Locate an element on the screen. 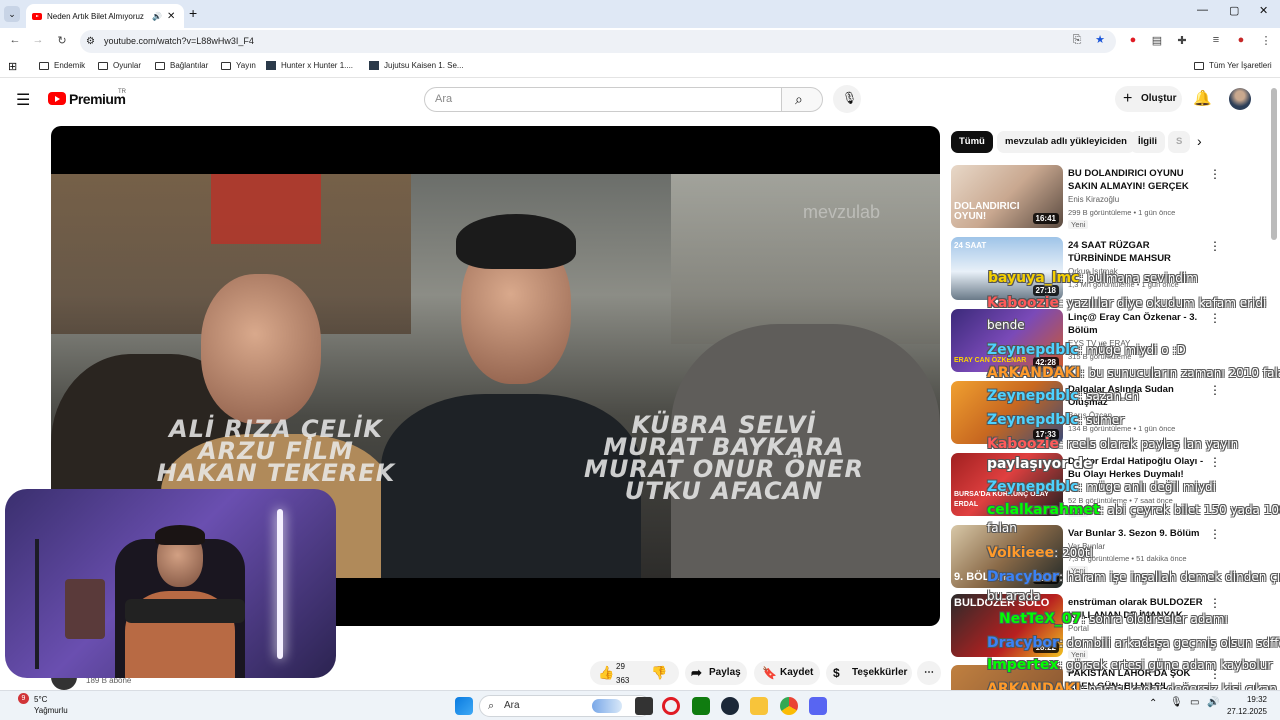 This screenshot has width=1280, height=720. xbox-icon is located at coordinates (701, 706).